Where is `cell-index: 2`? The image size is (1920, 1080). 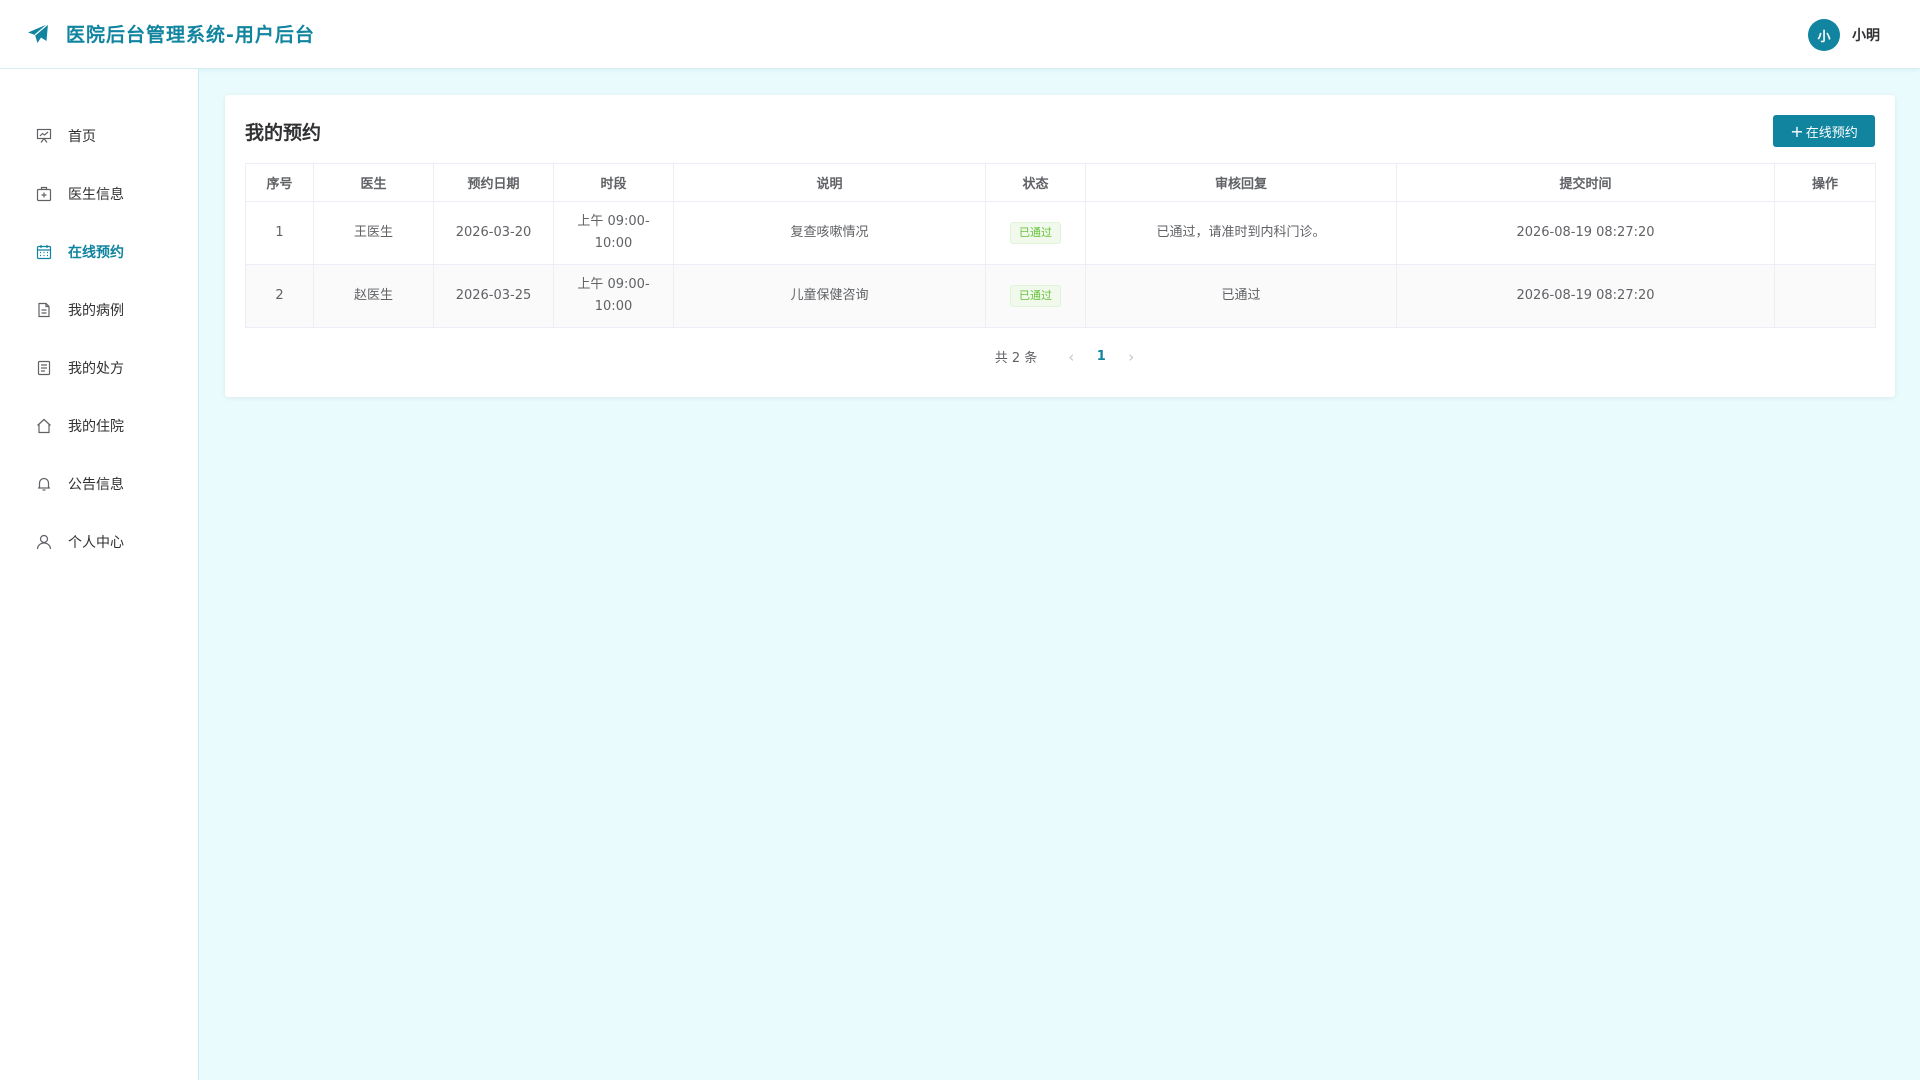 cell-index: 2 is located at coordinates (279, 296).